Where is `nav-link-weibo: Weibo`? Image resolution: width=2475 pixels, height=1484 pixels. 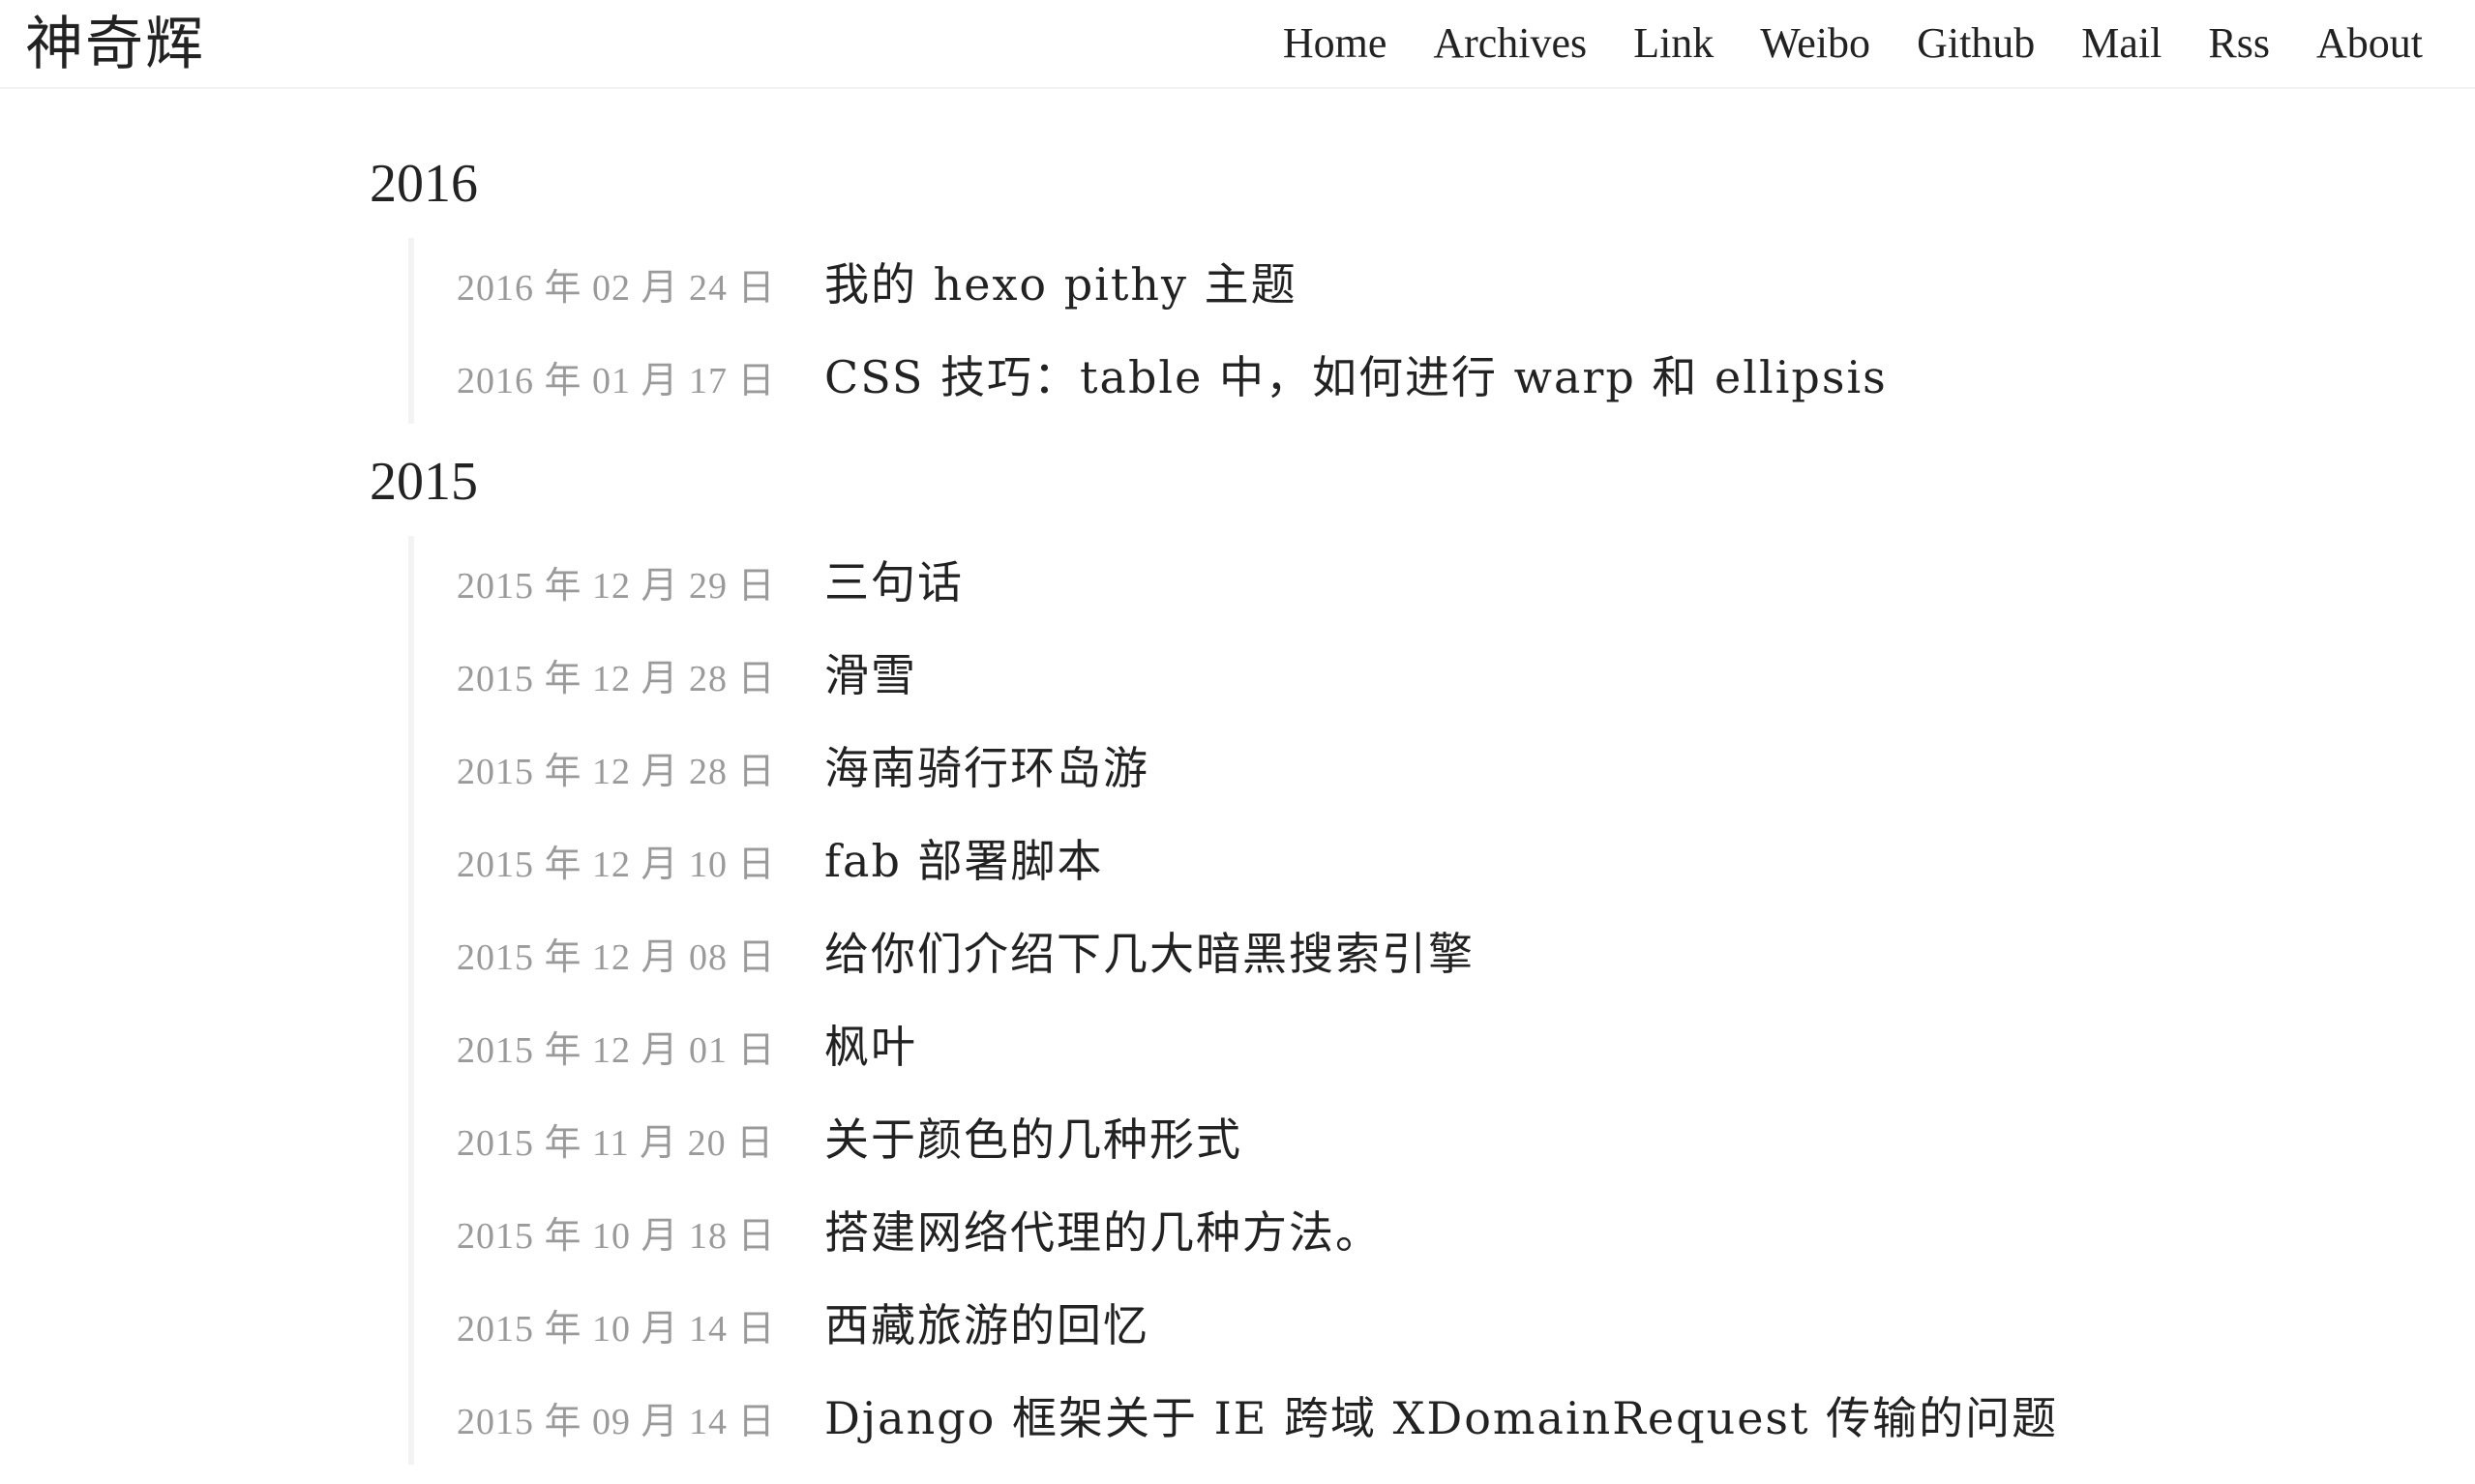
nav-link-weibo: Weibo is located at coordinates (1815, 44).